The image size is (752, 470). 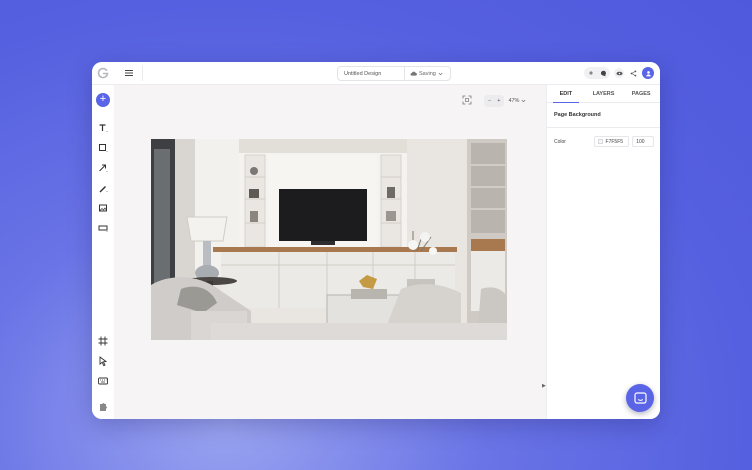 I want to click on tab-layers: LAYERS, so click(x=604, y=93).